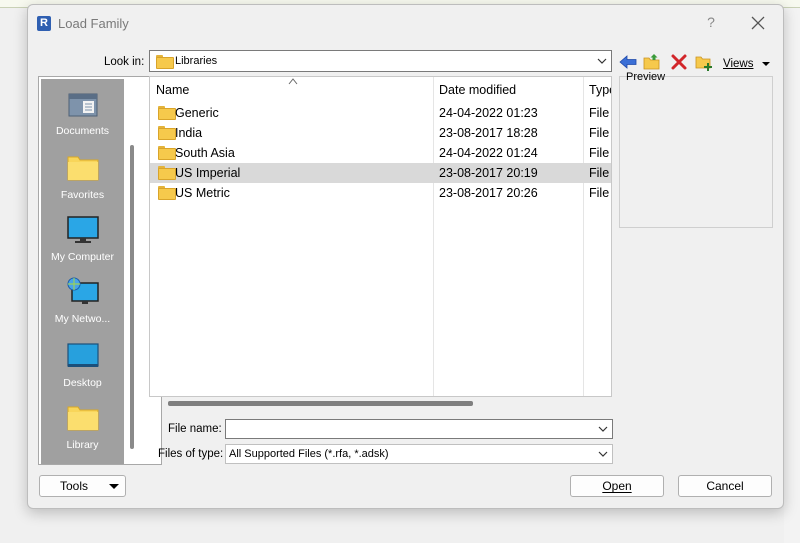 The width and height of the screenshot is (800, 543). What do you see at coordinates (628, 62) in the screenshot?
I see `back-arrow-icon` at bounding box center [628, 62].